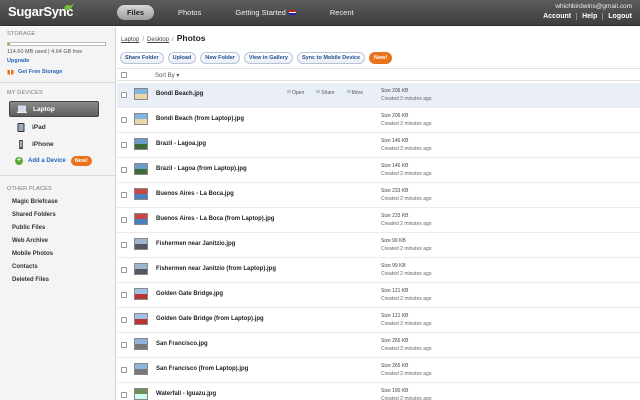 The height and width of the screenshot is (400, 640). What do you see at coordinates (215, 219) in the screenshot?
I see `file-name: Buenos Aires - La Boca (from Laptop).jpg` at bounding box center [215, 219].